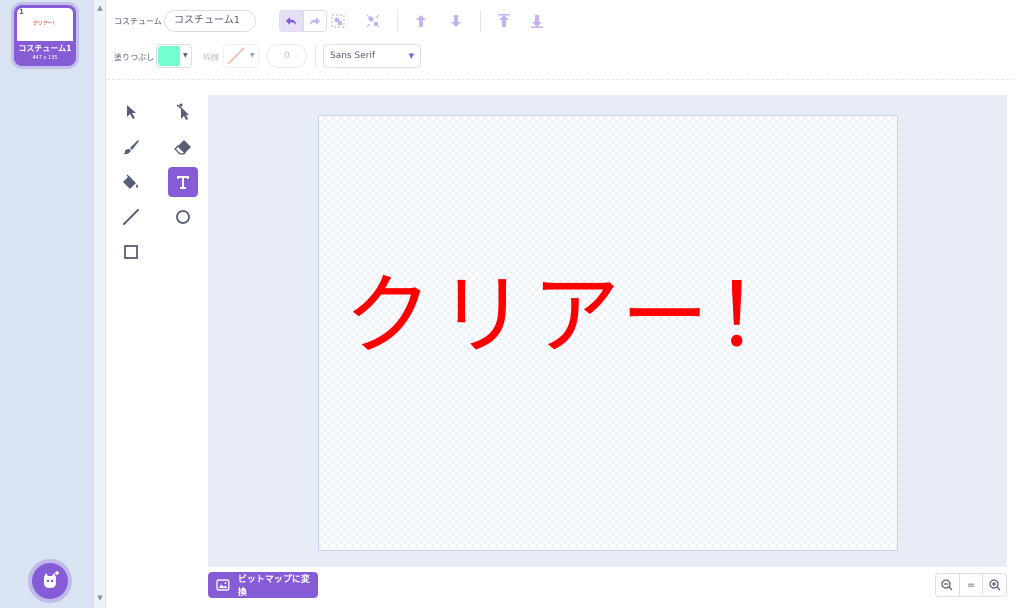  I want to click on zoom-out-button, so click(948, 585).